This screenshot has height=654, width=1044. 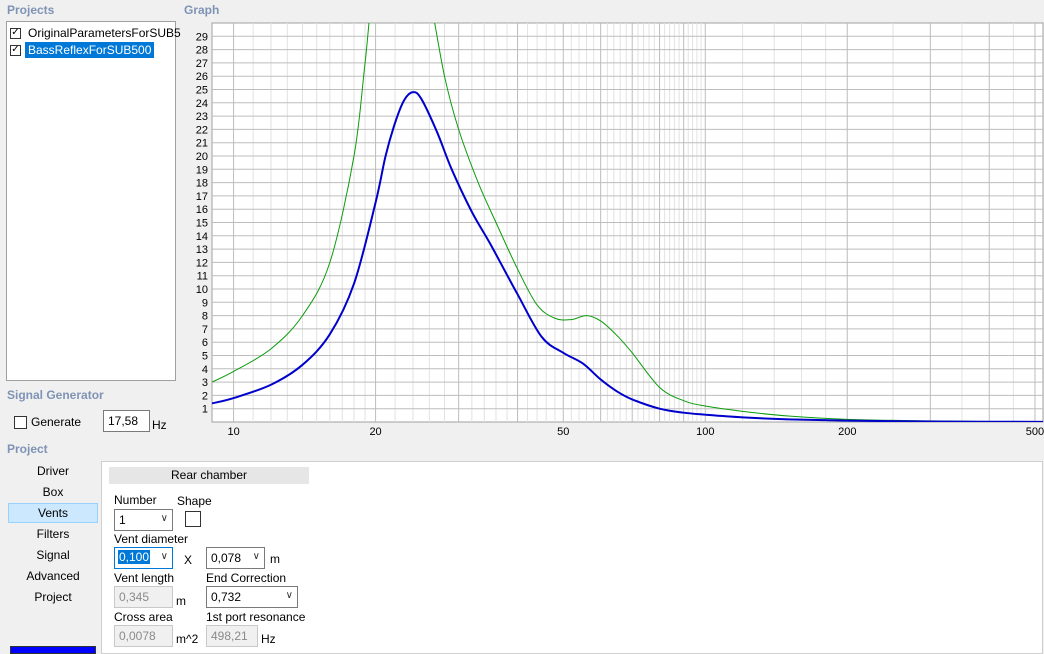 I want to click on vent-diameter2-select: 0,078 ∨, so click(x=235, y=558).